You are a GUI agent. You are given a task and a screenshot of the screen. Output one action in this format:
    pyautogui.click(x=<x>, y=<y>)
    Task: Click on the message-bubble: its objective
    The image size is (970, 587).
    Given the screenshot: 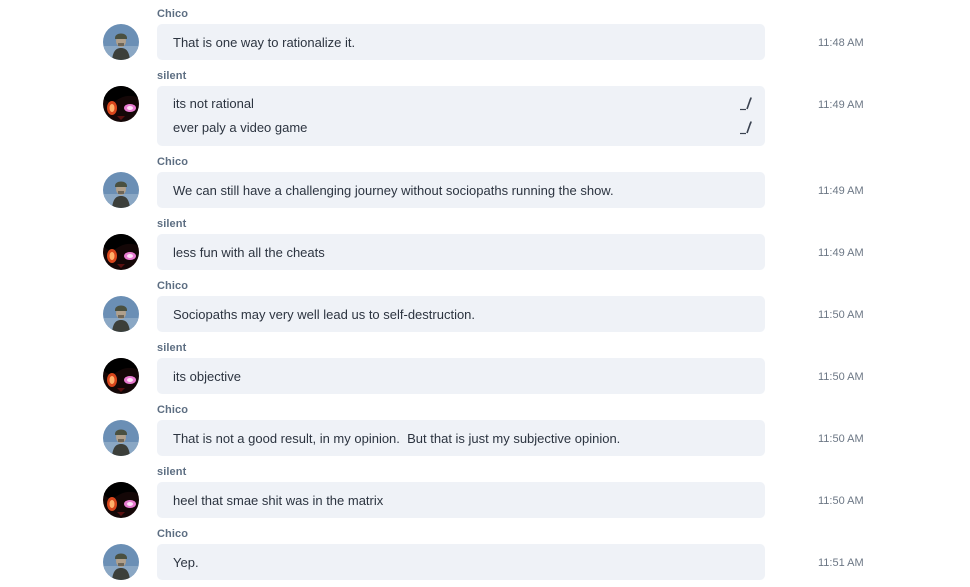 What is the action you would take?
    pyautogui.click(x=461, y=376)
    